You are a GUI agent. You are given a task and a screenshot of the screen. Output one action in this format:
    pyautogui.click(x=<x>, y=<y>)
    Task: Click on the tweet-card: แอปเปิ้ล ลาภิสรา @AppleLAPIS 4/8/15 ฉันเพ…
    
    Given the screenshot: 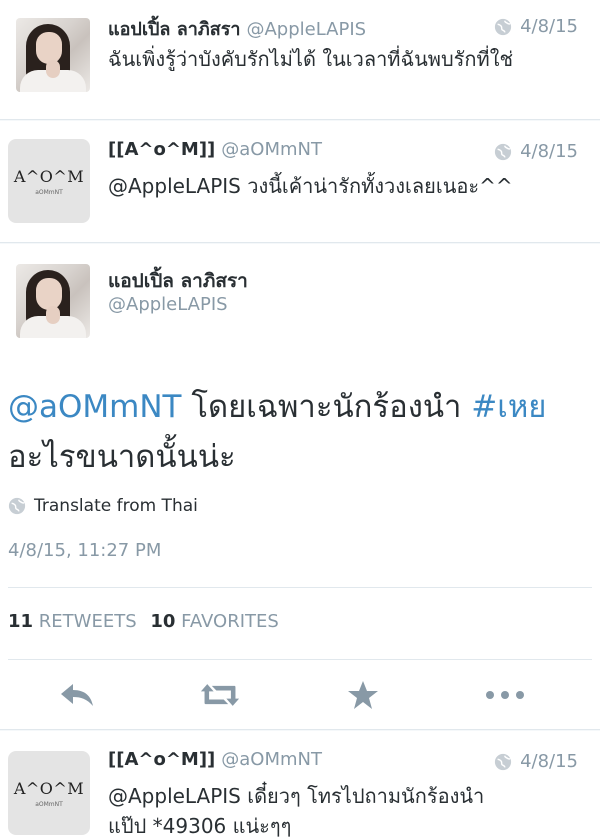 What is the action you would take?
    pyautogui.click(x=300, y=60)
    